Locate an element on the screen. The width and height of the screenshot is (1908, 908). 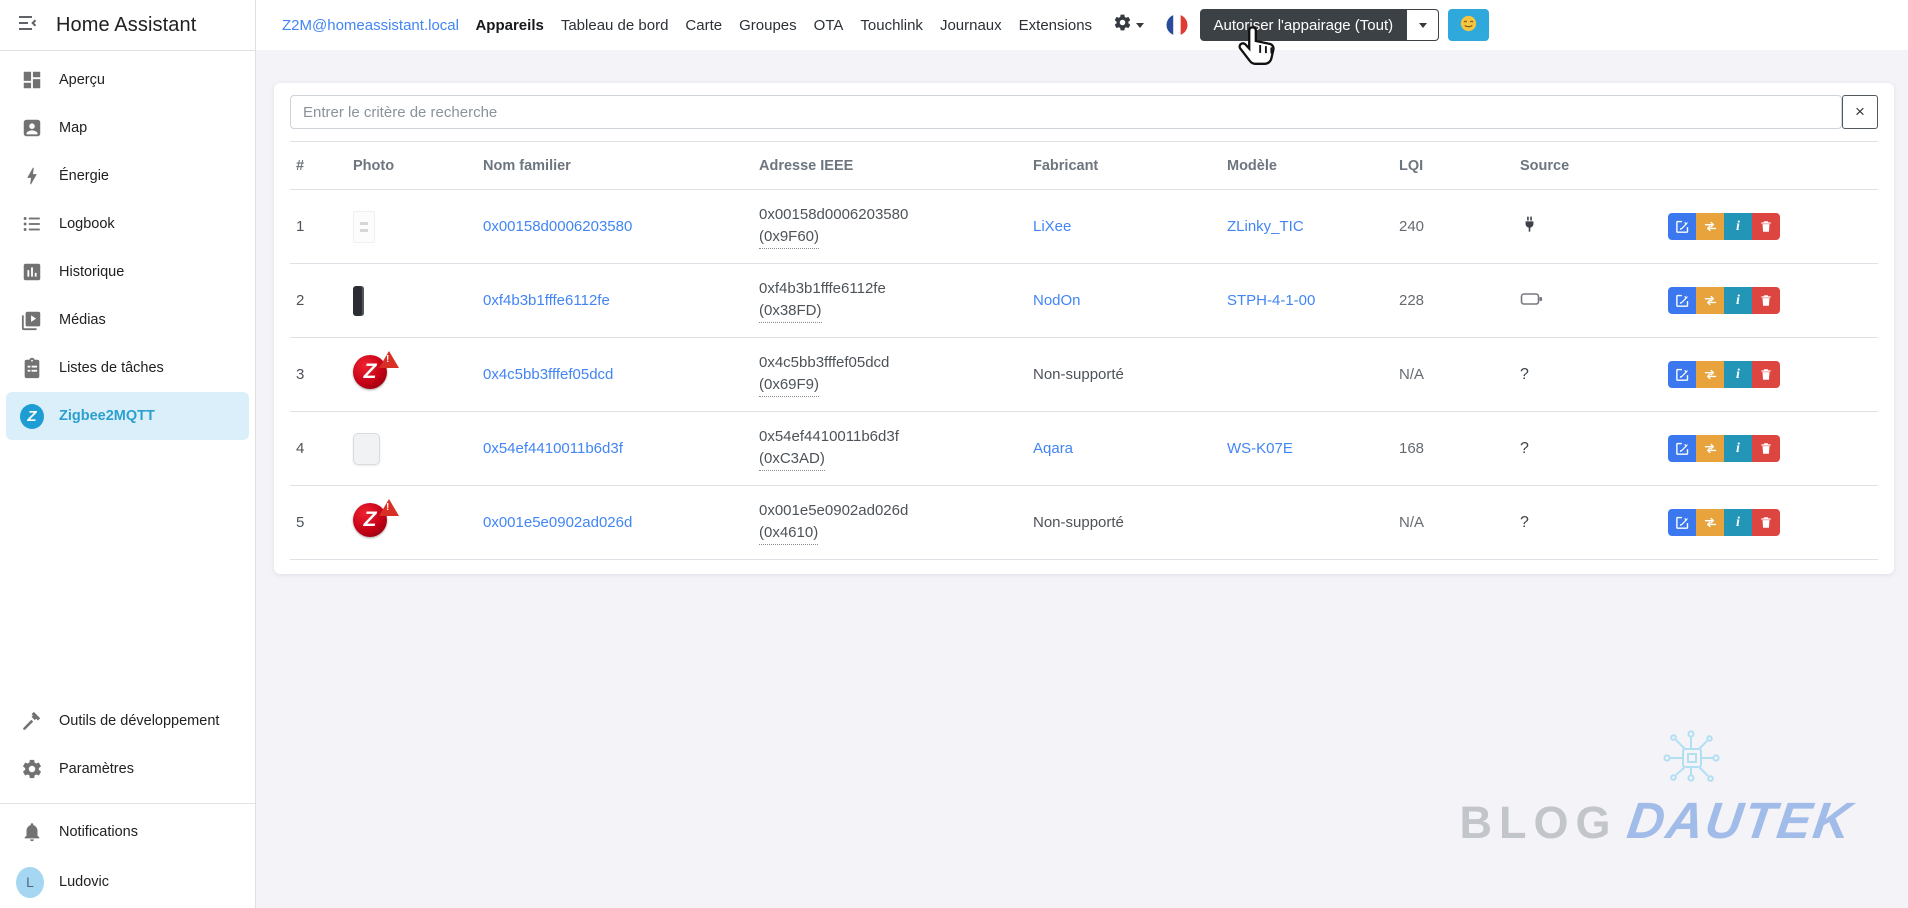
circuit-chip-icon is located at coordinates (1691, 761).